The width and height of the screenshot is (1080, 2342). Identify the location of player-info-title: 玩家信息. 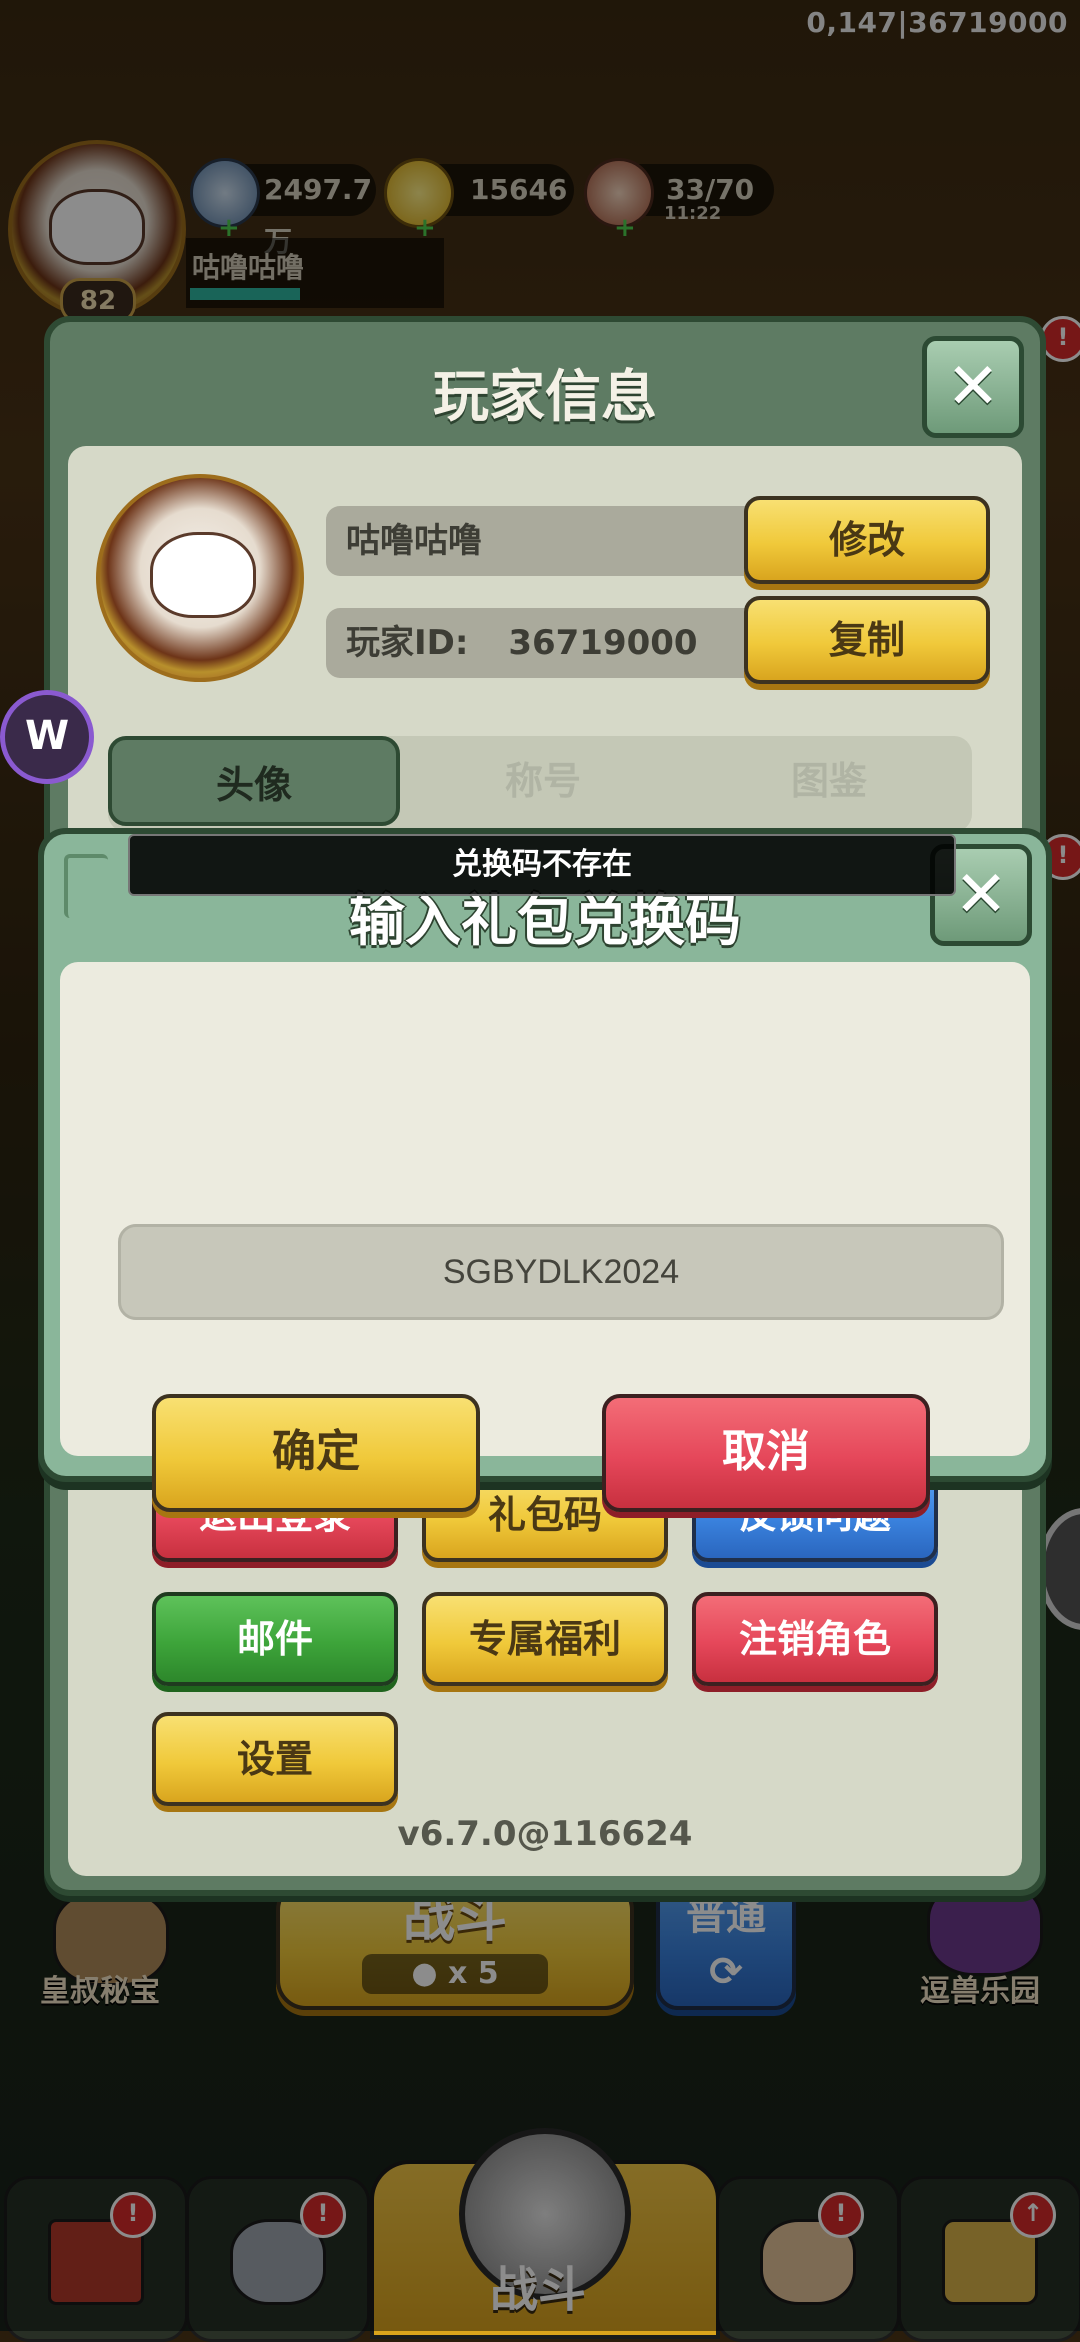
(545, 397).